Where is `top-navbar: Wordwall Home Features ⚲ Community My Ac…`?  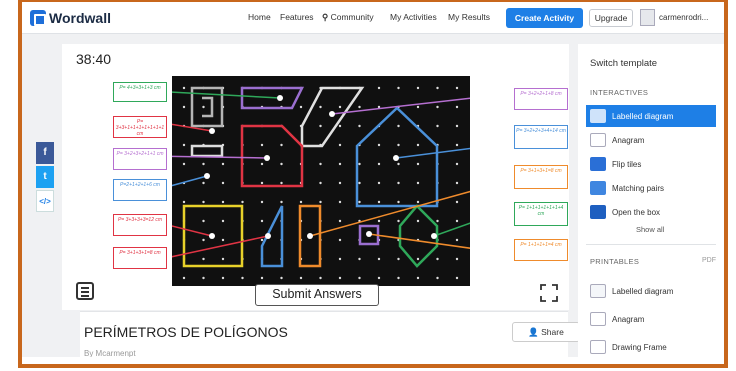 top-navbar: Wordwall Home Features ⚲ Community My Ac… is located at coordinates (373, 18).